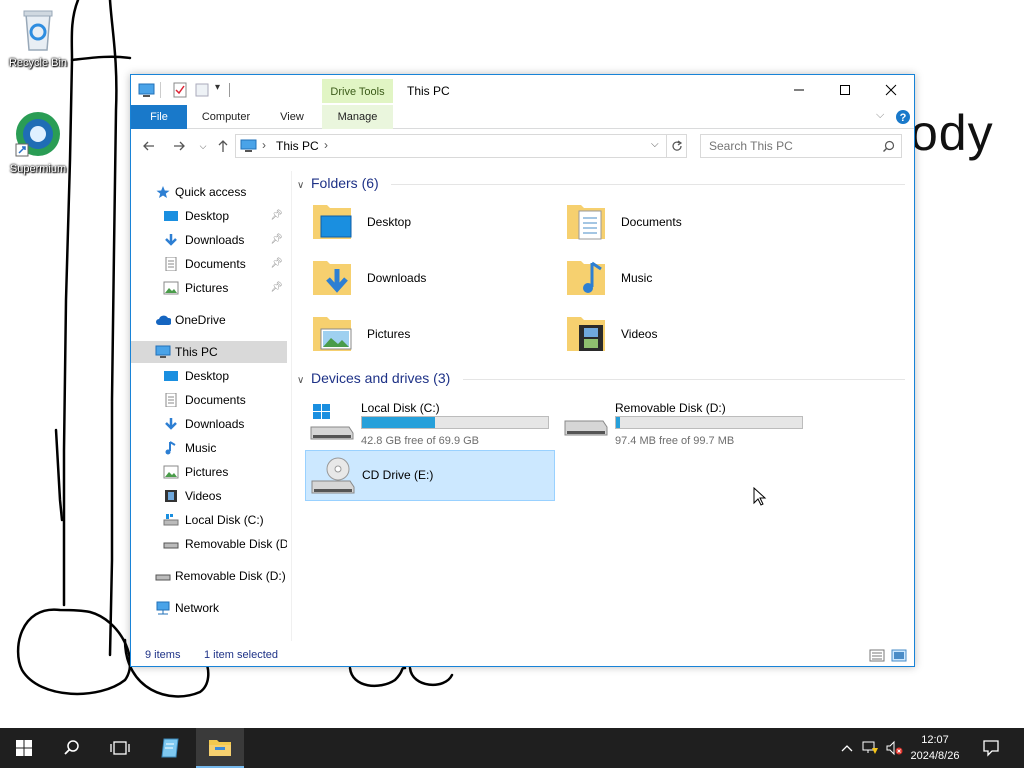 This screenshot has width=1024, height=768. I want to click on action-center-button, so click(991, 748).